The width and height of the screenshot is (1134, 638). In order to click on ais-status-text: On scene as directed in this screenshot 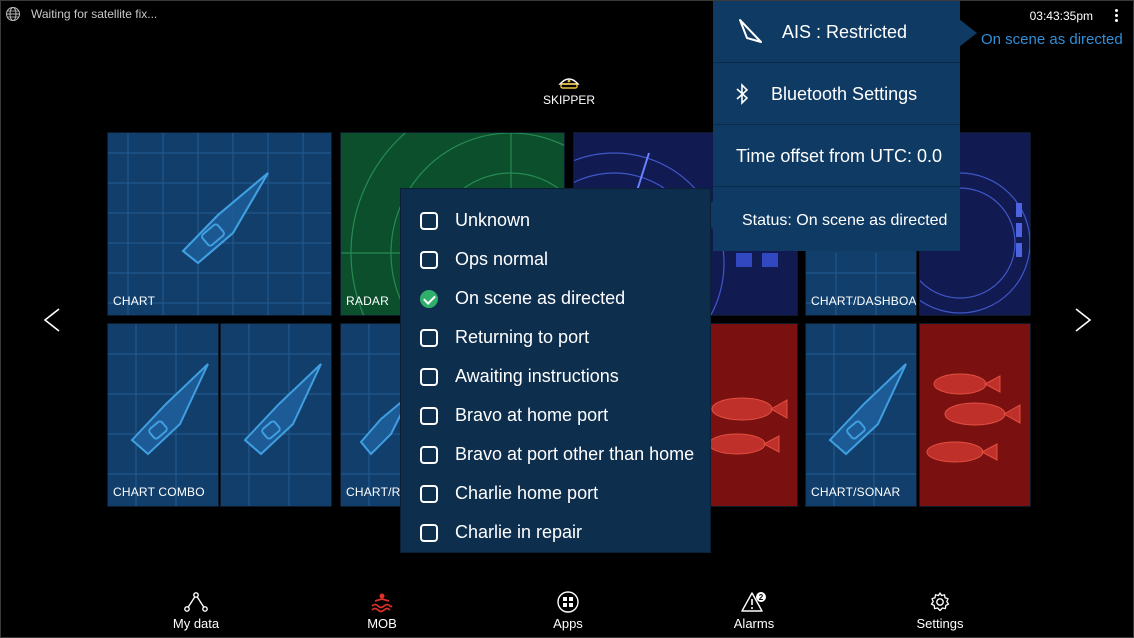, I will do `click(1052, 39)`.